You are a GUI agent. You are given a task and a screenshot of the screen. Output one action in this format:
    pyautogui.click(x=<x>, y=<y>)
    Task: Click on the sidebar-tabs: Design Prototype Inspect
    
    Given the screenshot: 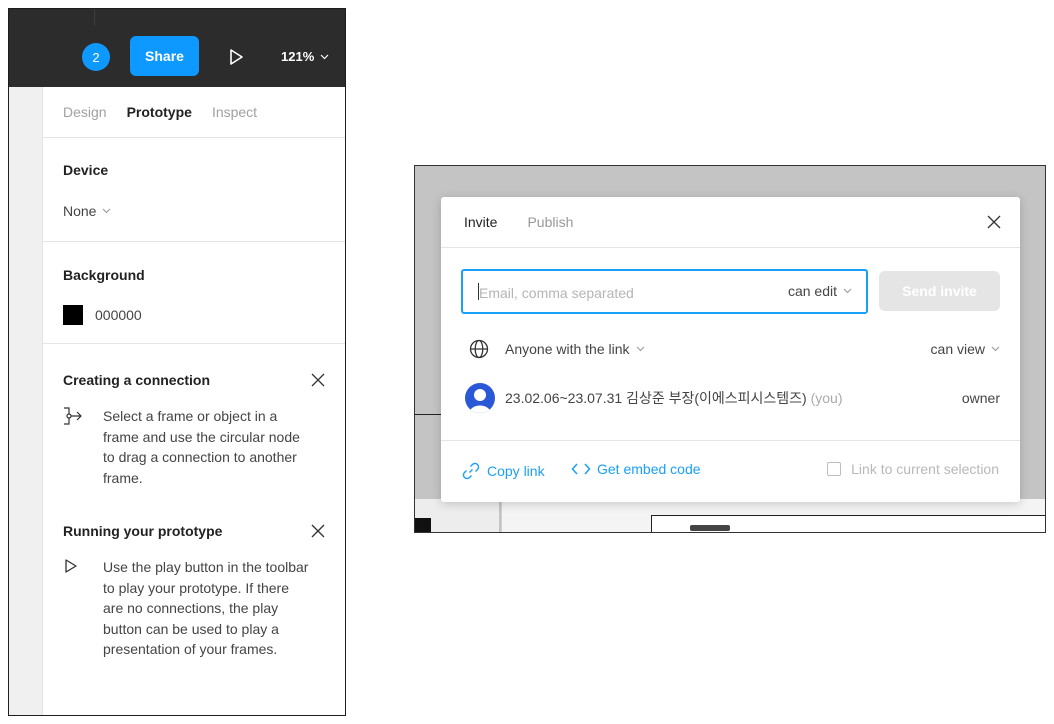 What is the action you would take?
    pyautogui.click(x=194, y=112)
    